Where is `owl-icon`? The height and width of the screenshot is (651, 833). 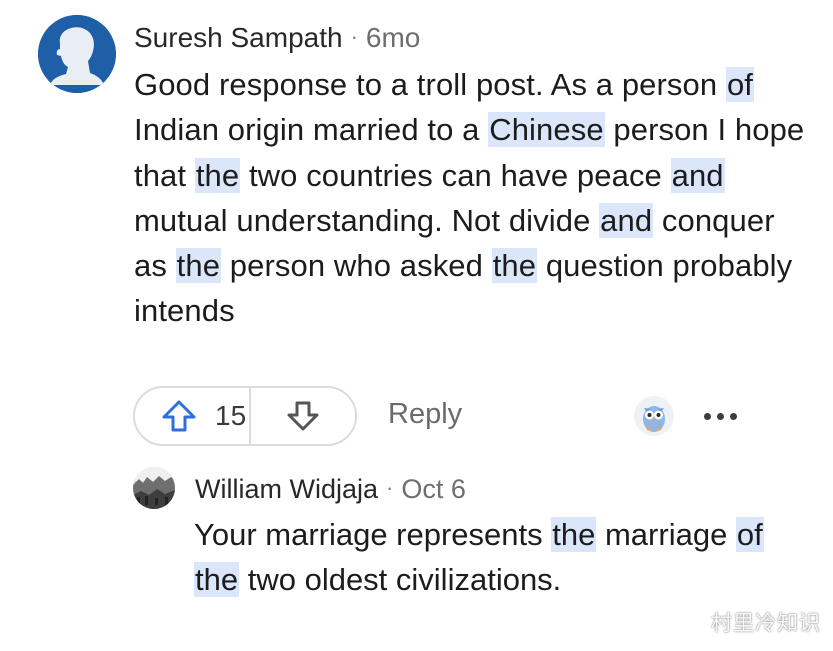
owl-icon is located at coordinates (654, 416).